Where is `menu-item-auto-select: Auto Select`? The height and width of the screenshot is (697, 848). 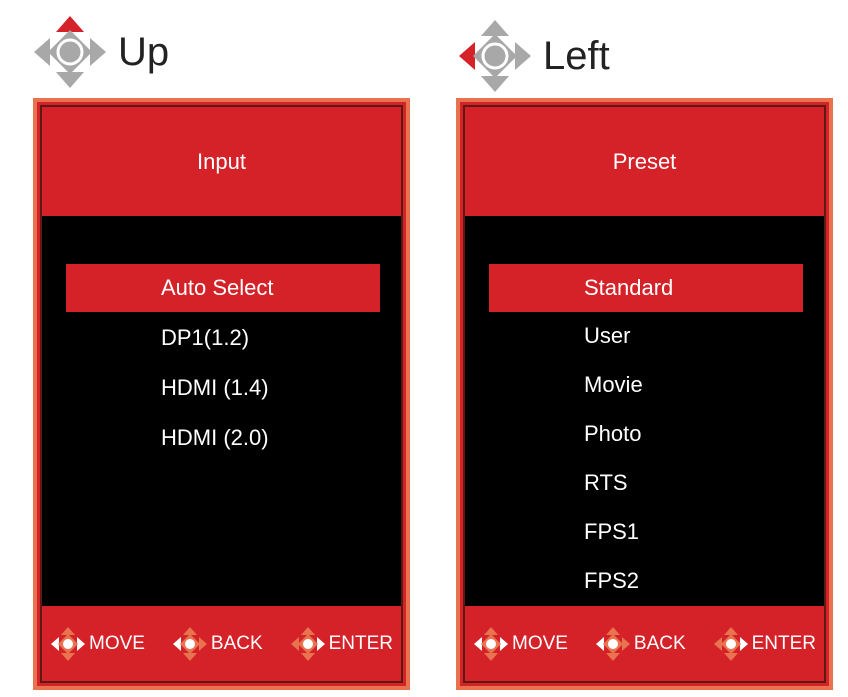 menu-item-auto-select: Auto Select is located at coordinates (223, 288).